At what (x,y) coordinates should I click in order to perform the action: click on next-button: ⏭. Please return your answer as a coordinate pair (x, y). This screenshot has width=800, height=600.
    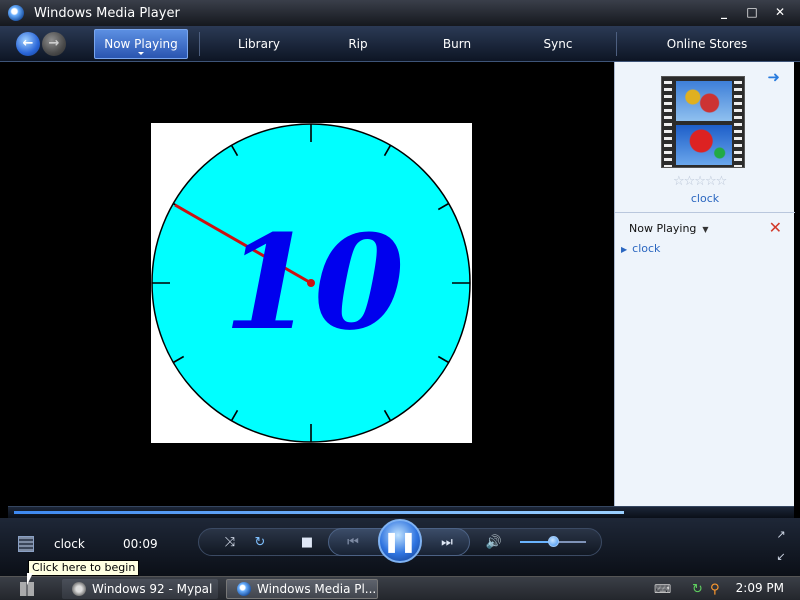
    Looking at the image, I should click on (447, 542).